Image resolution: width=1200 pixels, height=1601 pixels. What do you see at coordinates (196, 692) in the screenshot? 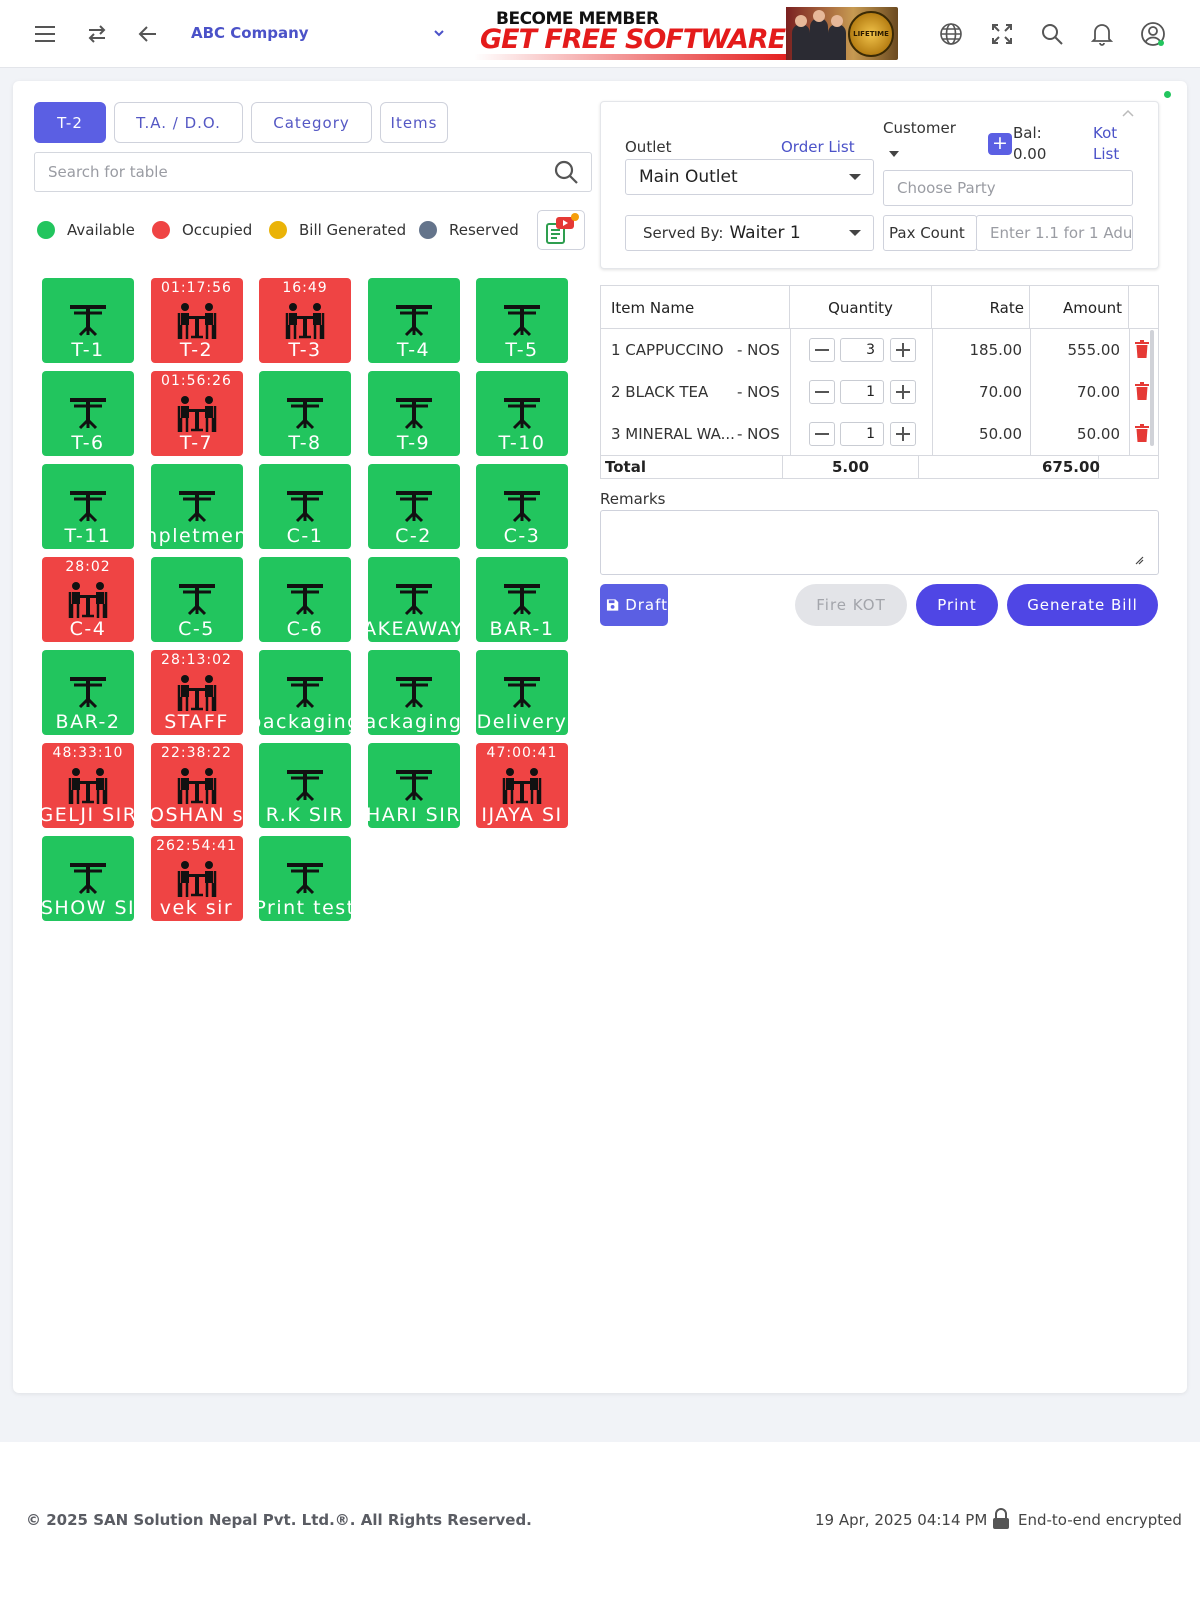
I see `table-tile: 28:13:02 STAFF` at bounding box center [196, 692].